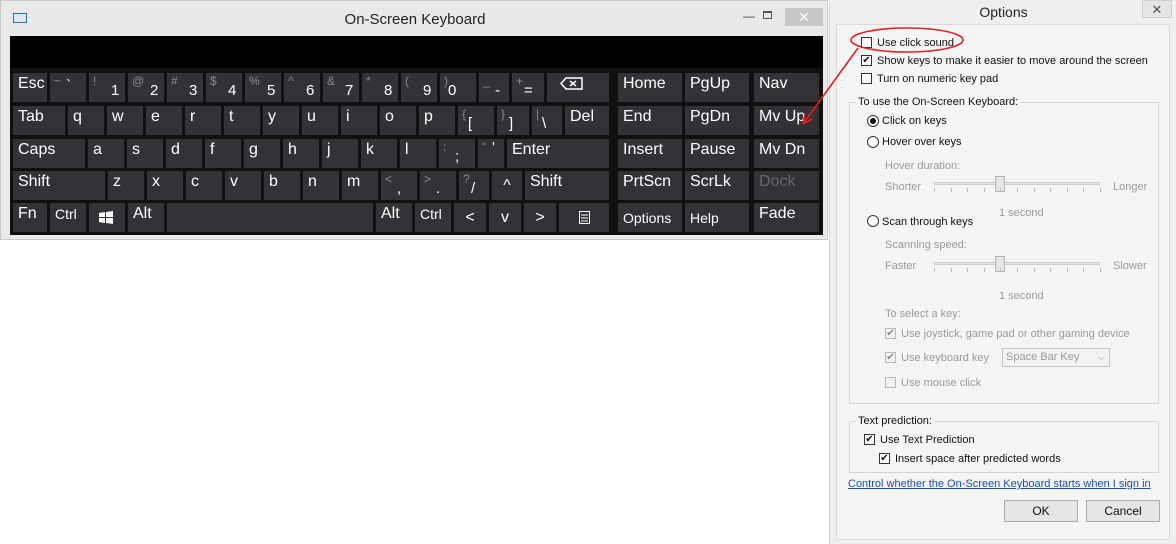  What do you see at coordinates (59, 185) in the screenshot?
I see `key-shift-left: Shift` at bounding box center [59, 185].